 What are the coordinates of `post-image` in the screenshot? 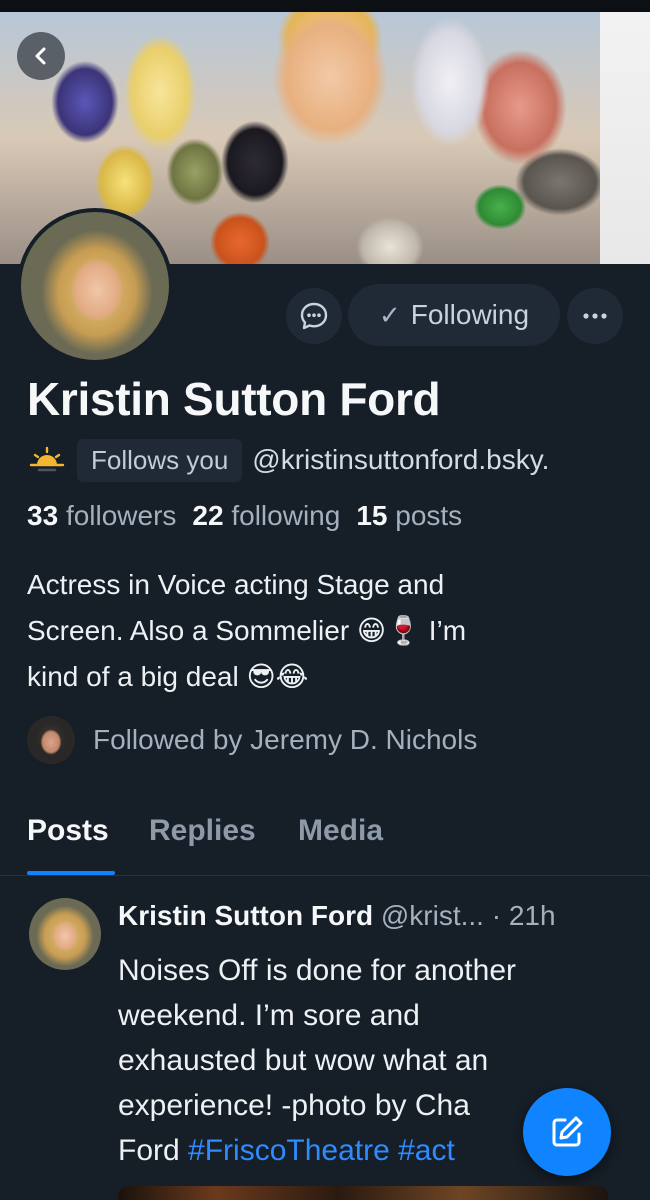 It's located at (363, 1193).